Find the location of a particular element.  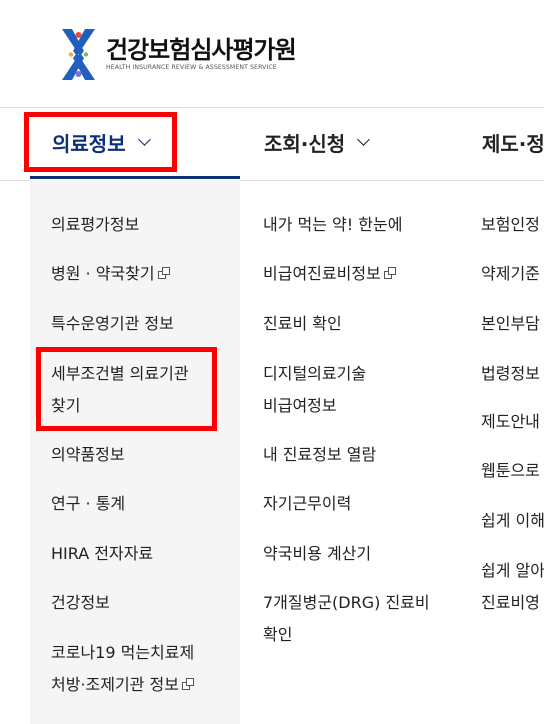

menu-item-digital-medical-tech-2: 비급여정보 is located at coordinates (300, 406).